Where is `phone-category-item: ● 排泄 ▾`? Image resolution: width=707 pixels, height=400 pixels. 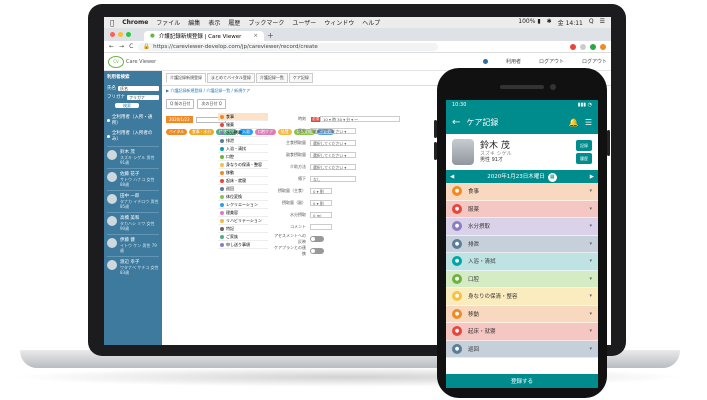
phone-category-item: ● 排泄 ▾ is located at coordinates (522, 244).